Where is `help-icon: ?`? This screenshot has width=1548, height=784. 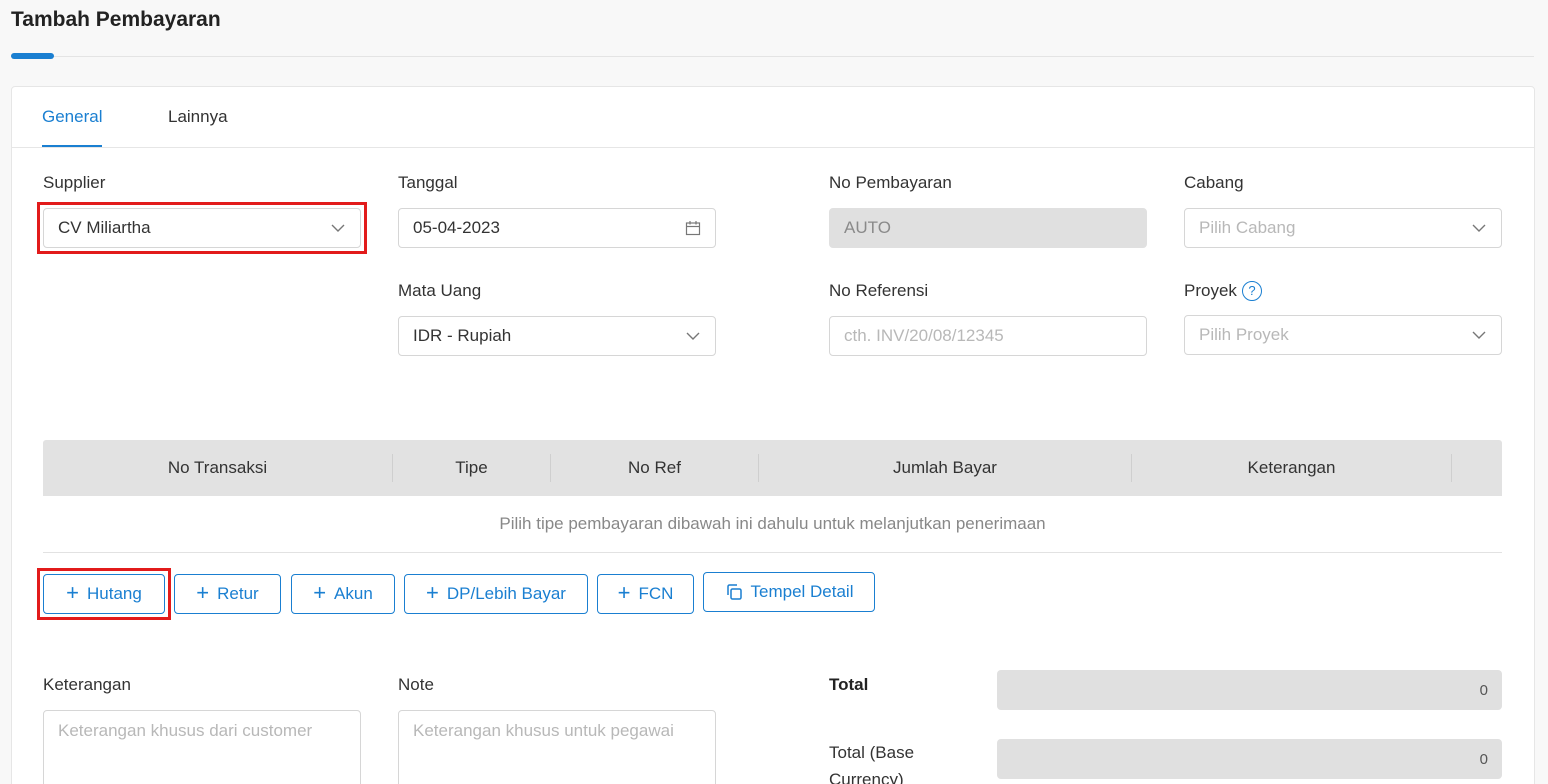 help-icon: ? is located at coordinates (1252, 291).